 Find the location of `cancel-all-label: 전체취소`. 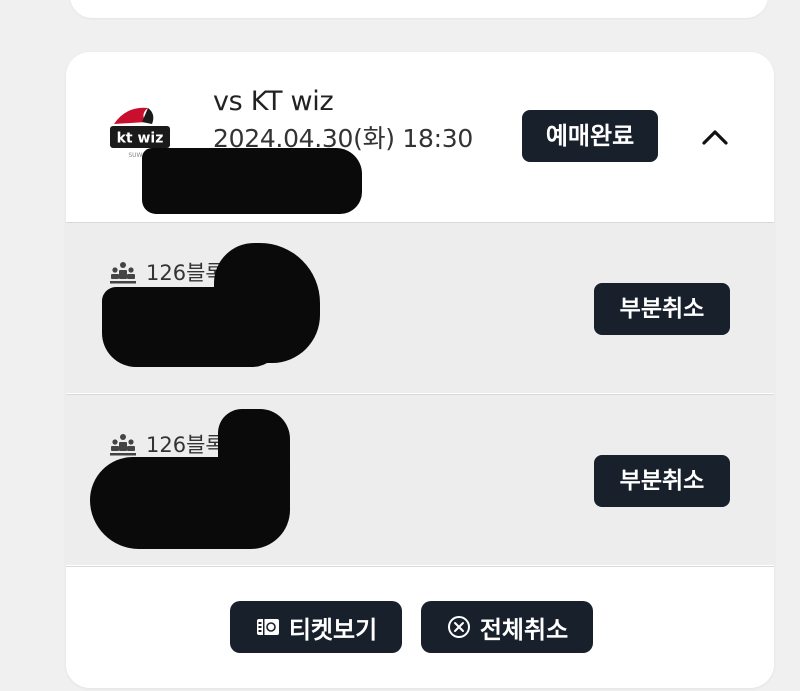

cancel-all-label: 전체취소 is located at coordinates (524, 629).